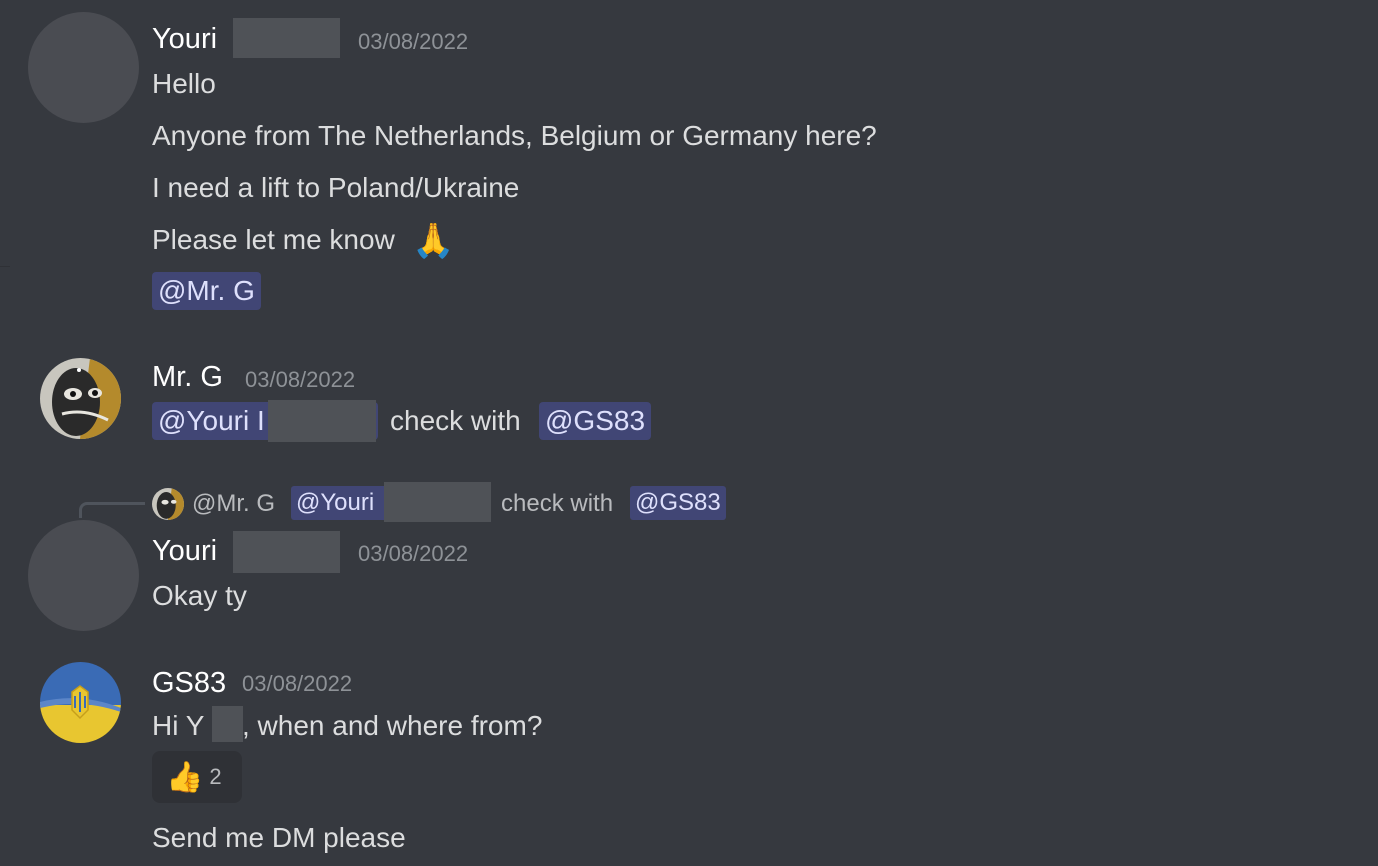  What do you see at coordinates (336, 187) in the screenshot?
I see `message-line: I need a lift to Poland/Ukraine` at bounding box center [336, 187].